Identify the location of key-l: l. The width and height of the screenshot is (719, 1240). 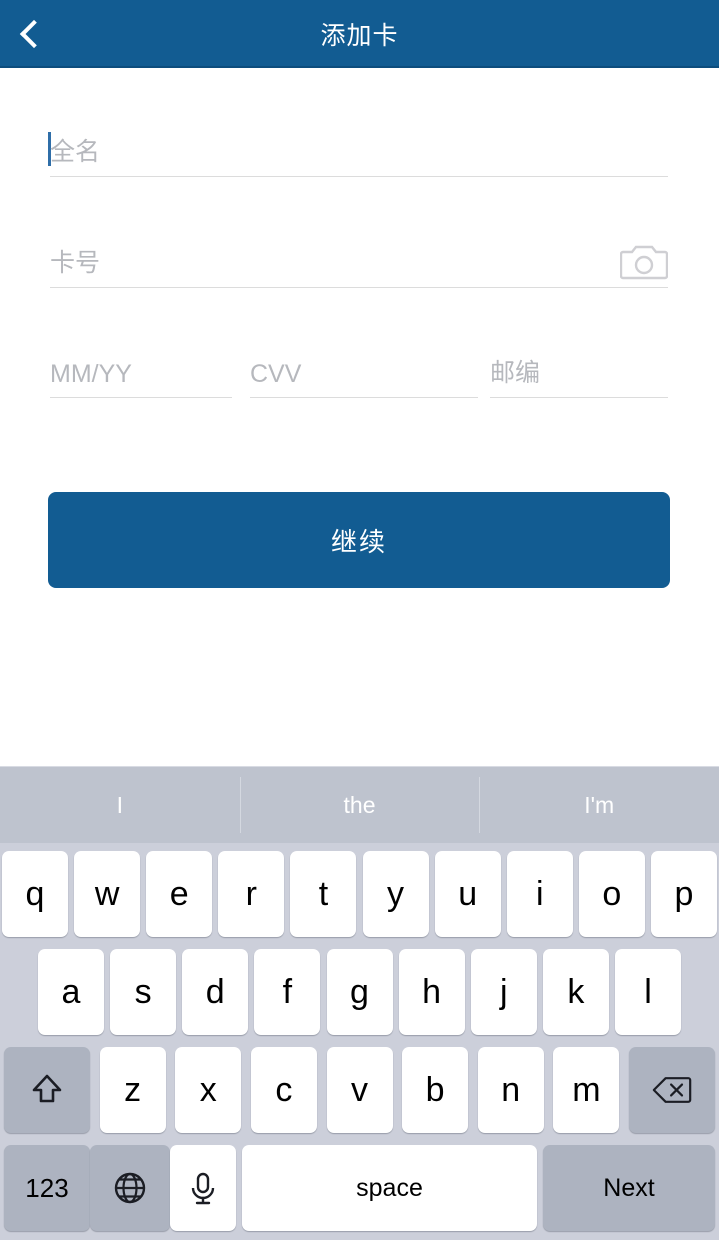
(648, 992).